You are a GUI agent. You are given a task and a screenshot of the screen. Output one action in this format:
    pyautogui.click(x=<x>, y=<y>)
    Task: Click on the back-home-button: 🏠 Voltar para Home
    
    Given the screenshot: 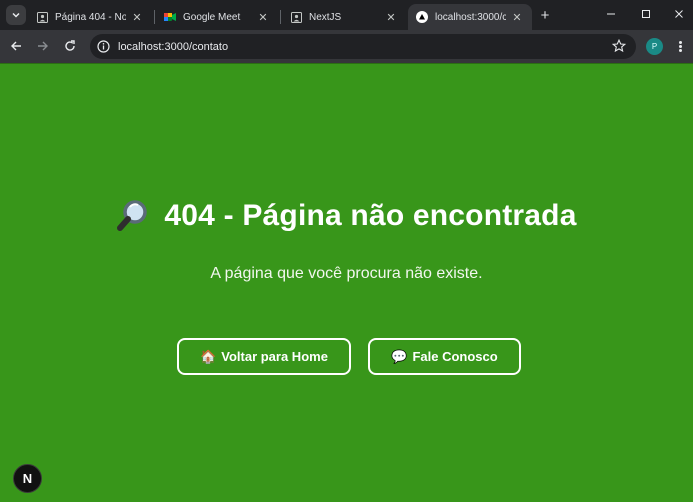 What is the action you would take?
    pyautogui.click(x=264, y=356)
    